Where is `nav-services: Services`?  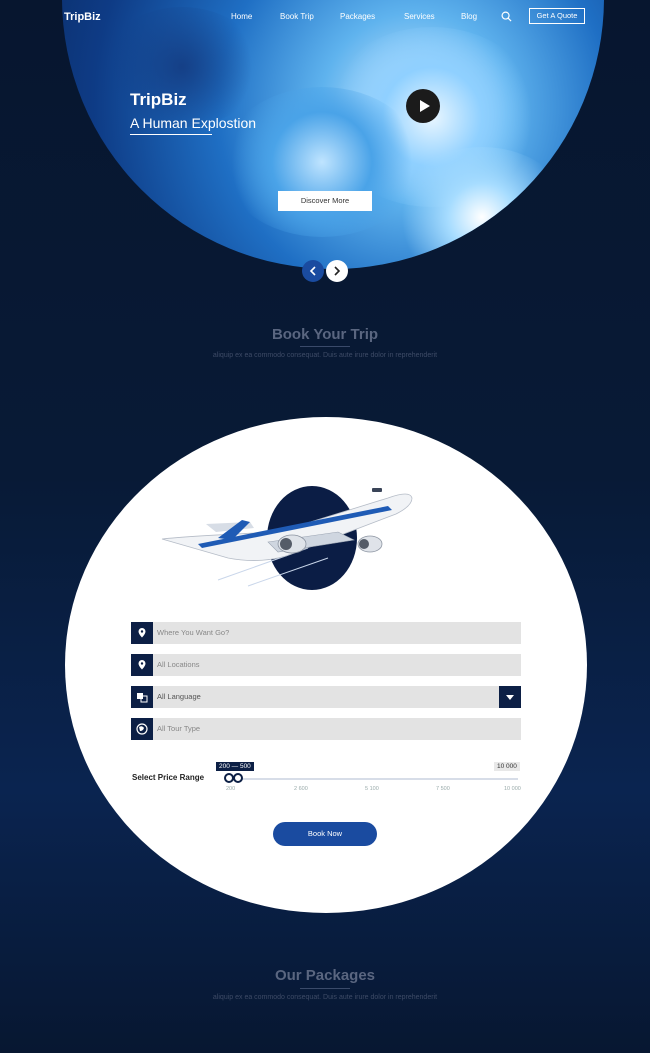
nav-services: Services is located at coordinates (419, 16).